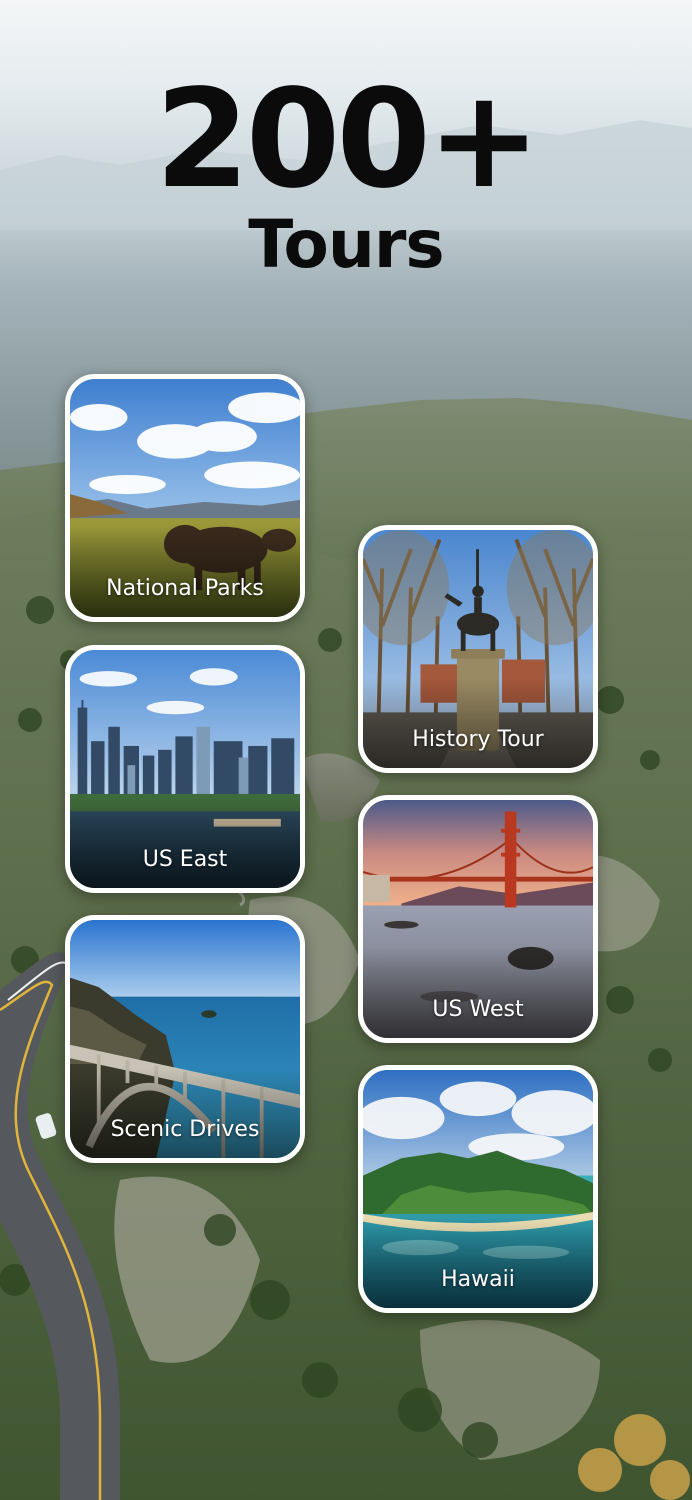 The width and height of the screenshot is (692, 1500). I want to click on tour-card-scenic-drives: Scenic Drives, so click(185, 1039).